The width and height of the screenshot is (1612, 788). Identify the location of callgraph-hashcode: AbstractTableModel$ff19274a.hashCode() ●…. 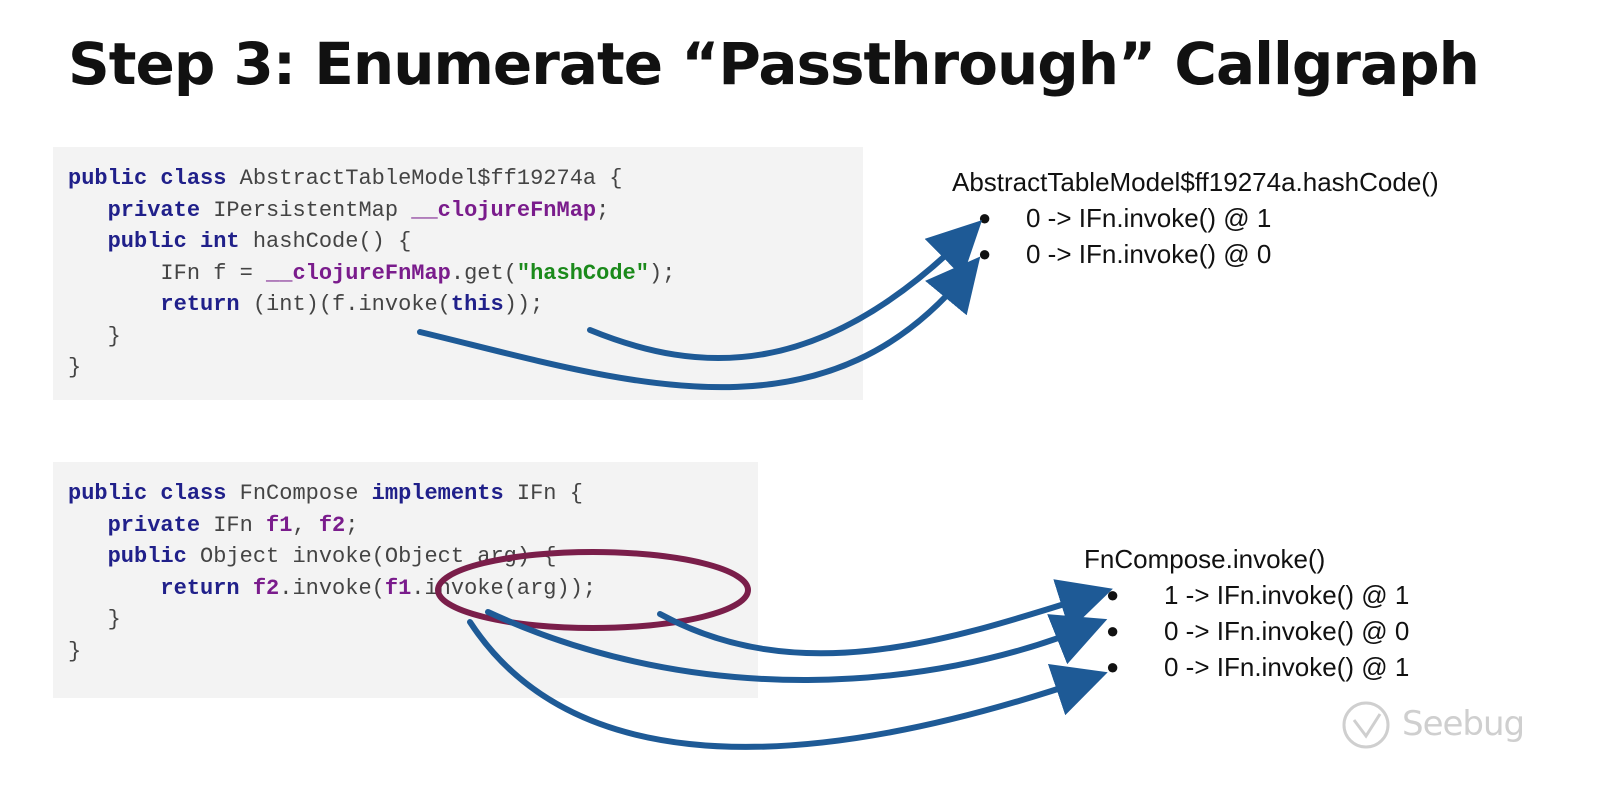
(1195, 218).